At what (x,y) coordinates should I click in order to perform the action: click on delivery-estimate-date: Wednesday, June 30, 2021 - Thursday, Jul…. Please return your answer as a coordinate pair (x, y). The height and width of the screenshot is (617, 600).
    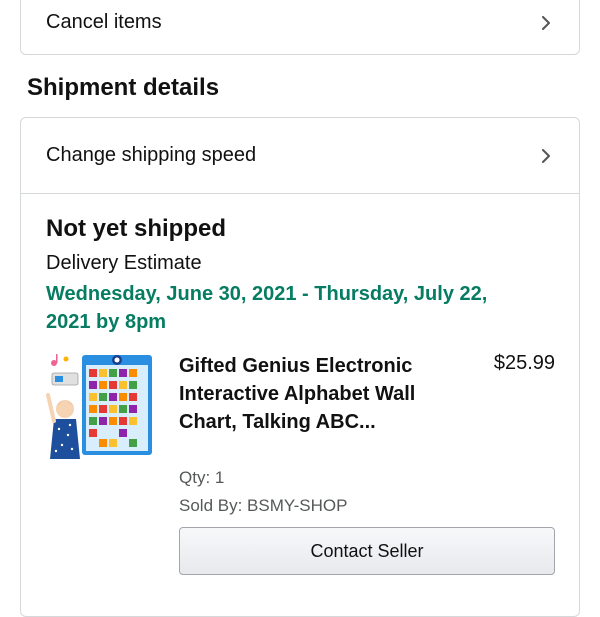
    Looking at the image, I should click on (267, 308).